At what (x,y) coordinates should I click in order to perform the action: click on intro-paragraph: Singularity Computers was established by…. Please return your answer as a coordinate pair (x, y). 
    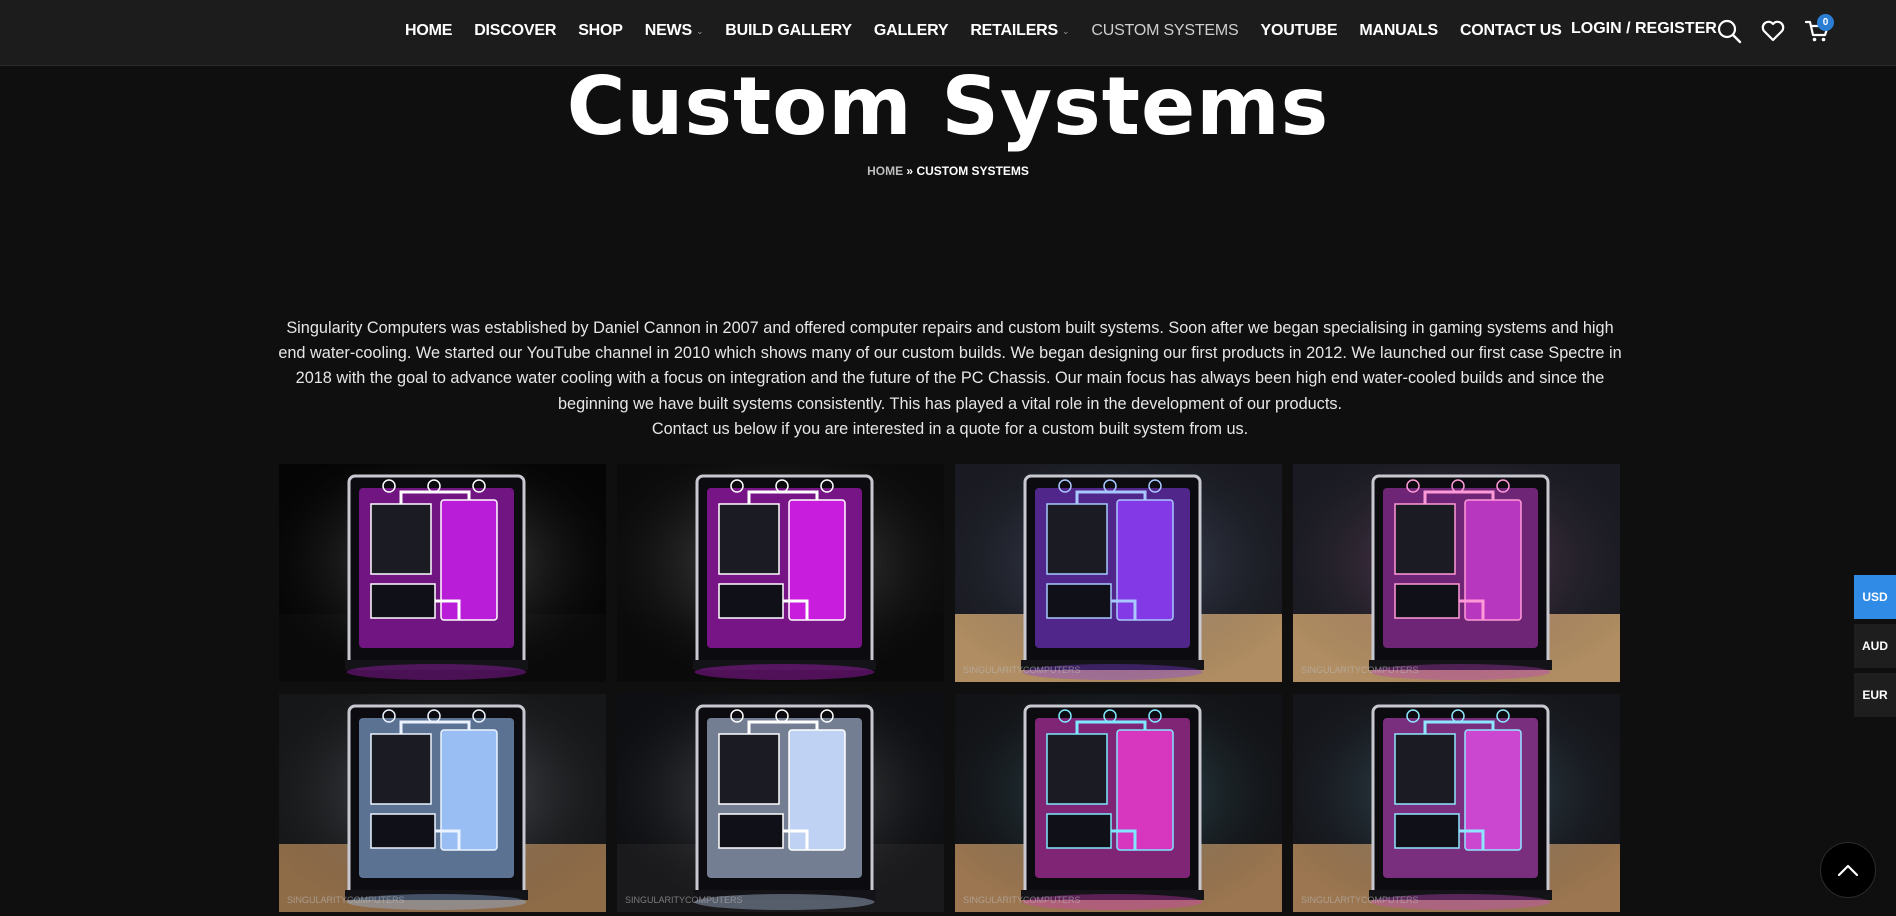
    Looking at the image, I should click on (950, 366).